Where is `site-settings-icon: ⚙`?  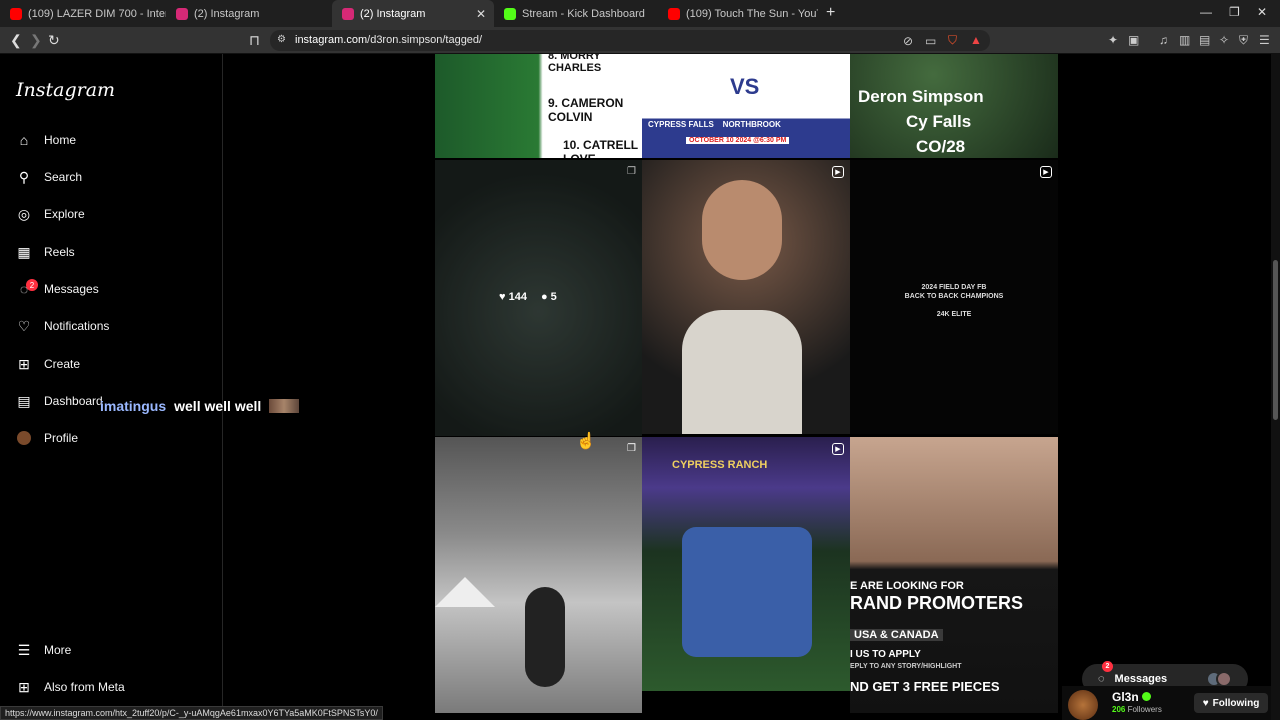 site-settings-icon: ⚙ is located at coordinates (281, 39).